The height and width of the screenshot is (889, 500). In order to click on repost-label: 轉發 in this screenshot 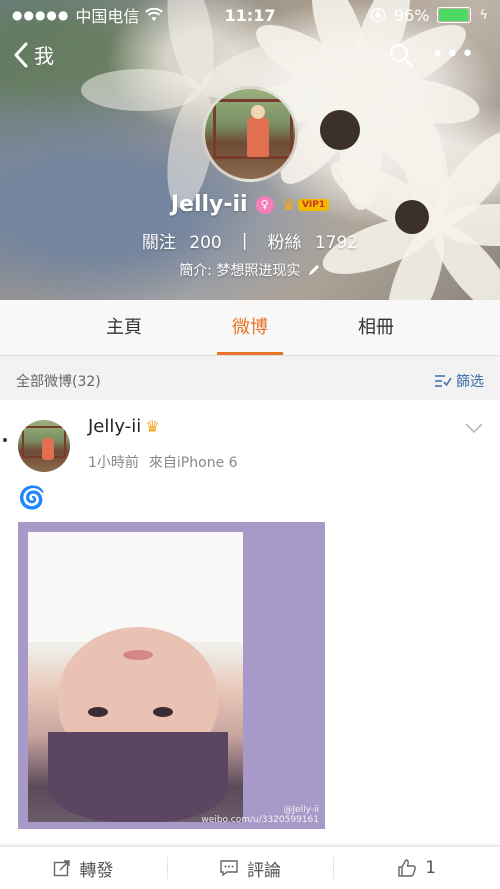, I will do `click(96, 870)`.